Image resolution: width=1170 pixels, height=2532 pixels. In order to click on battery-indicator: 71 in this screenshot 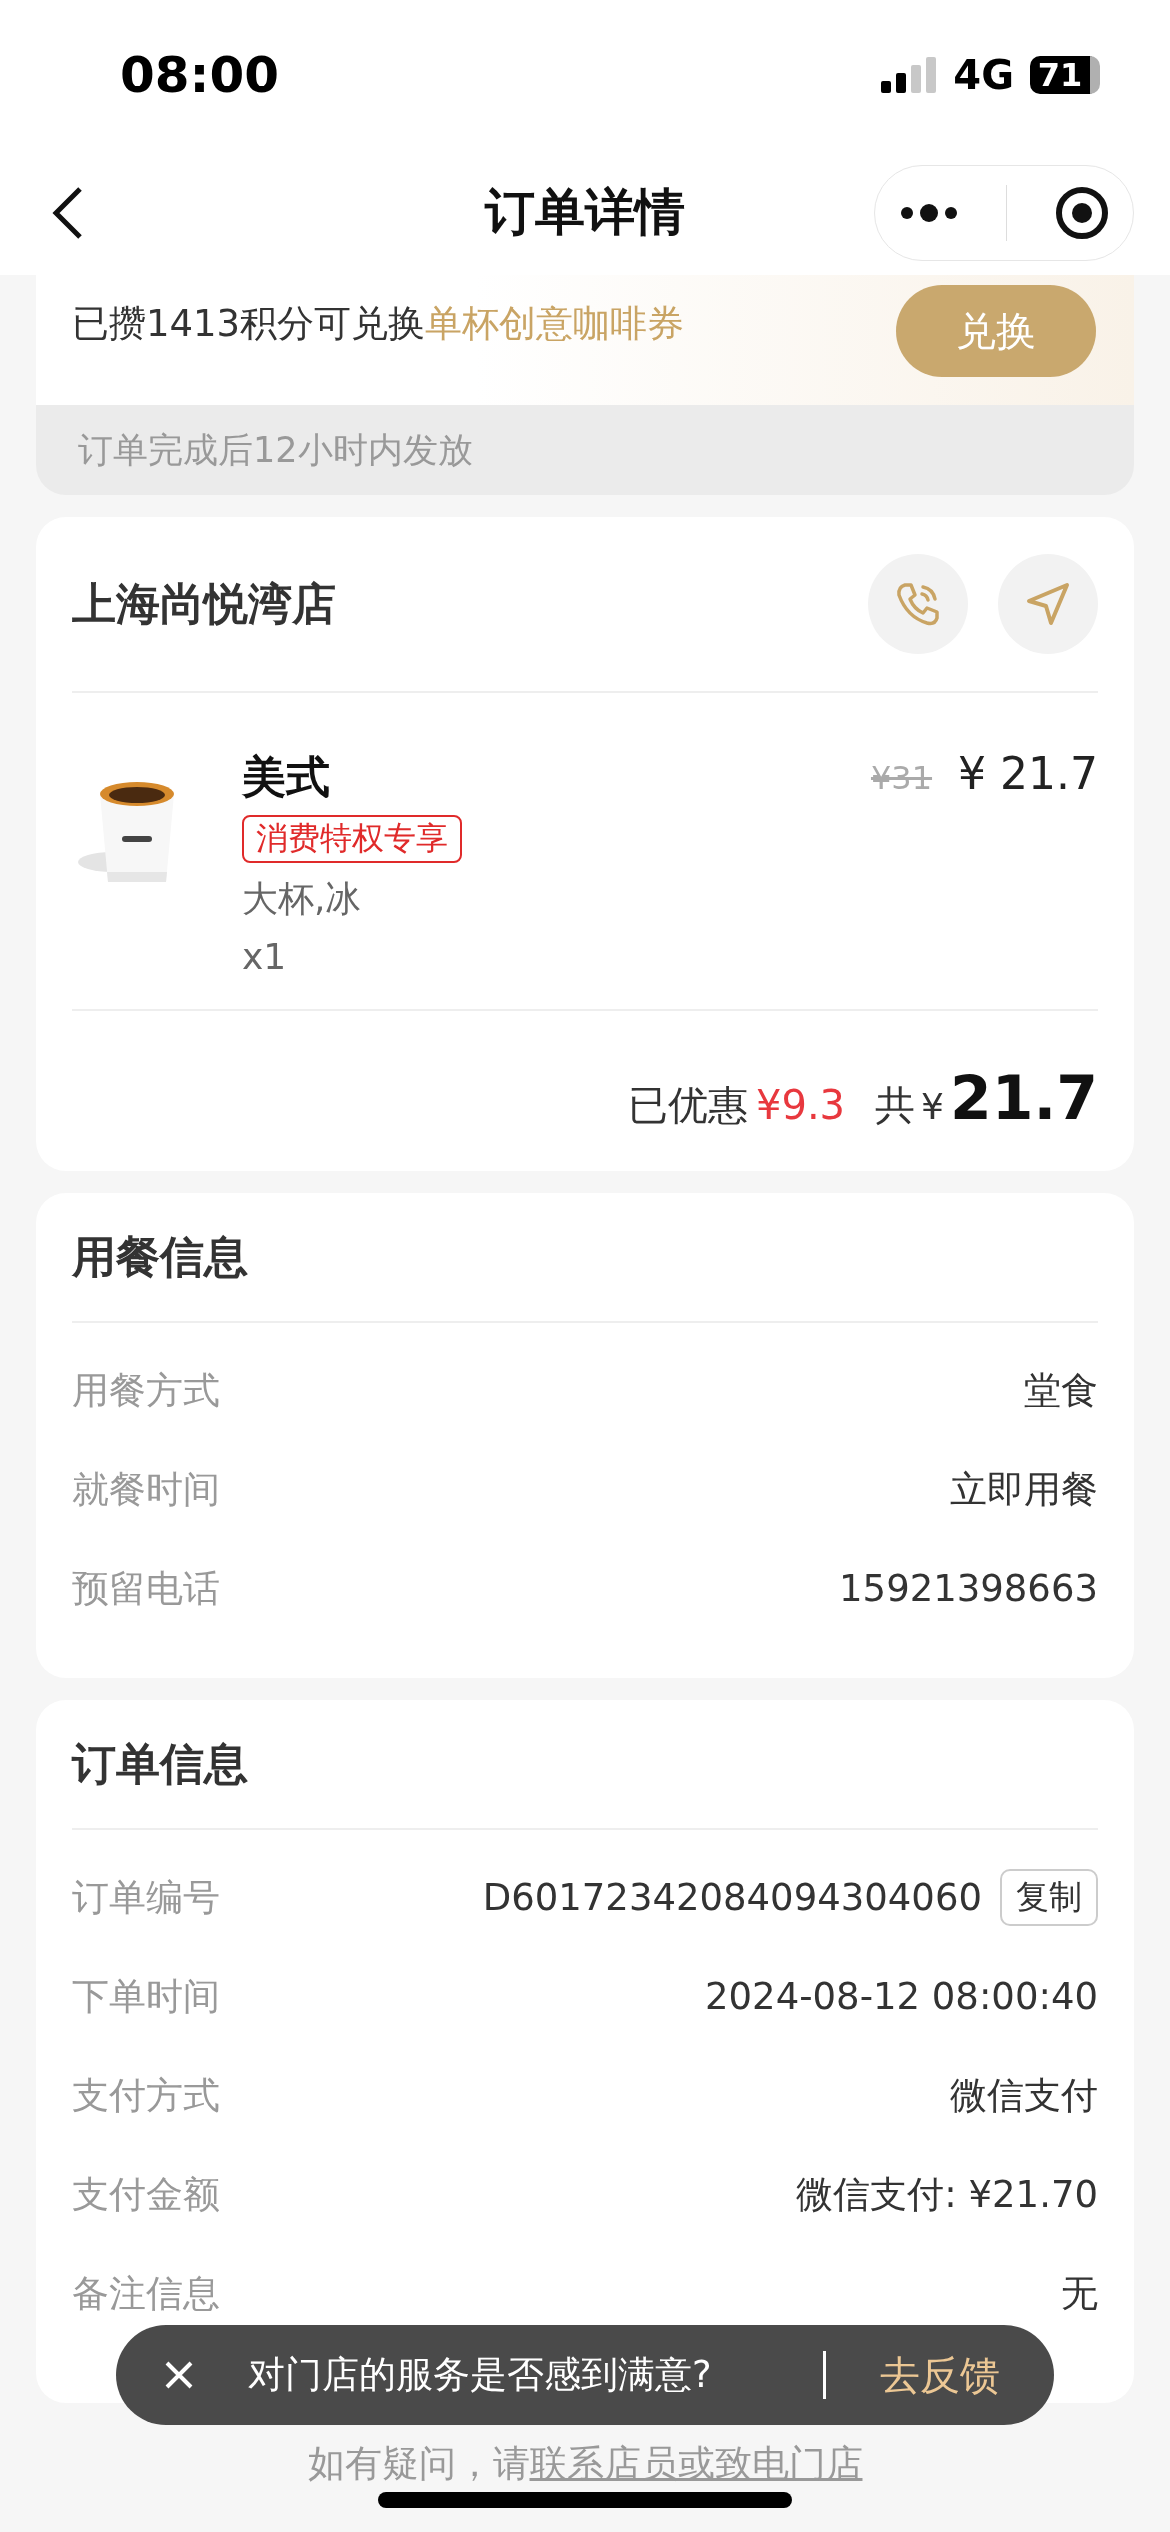, I will do `click(1065, 75)`.